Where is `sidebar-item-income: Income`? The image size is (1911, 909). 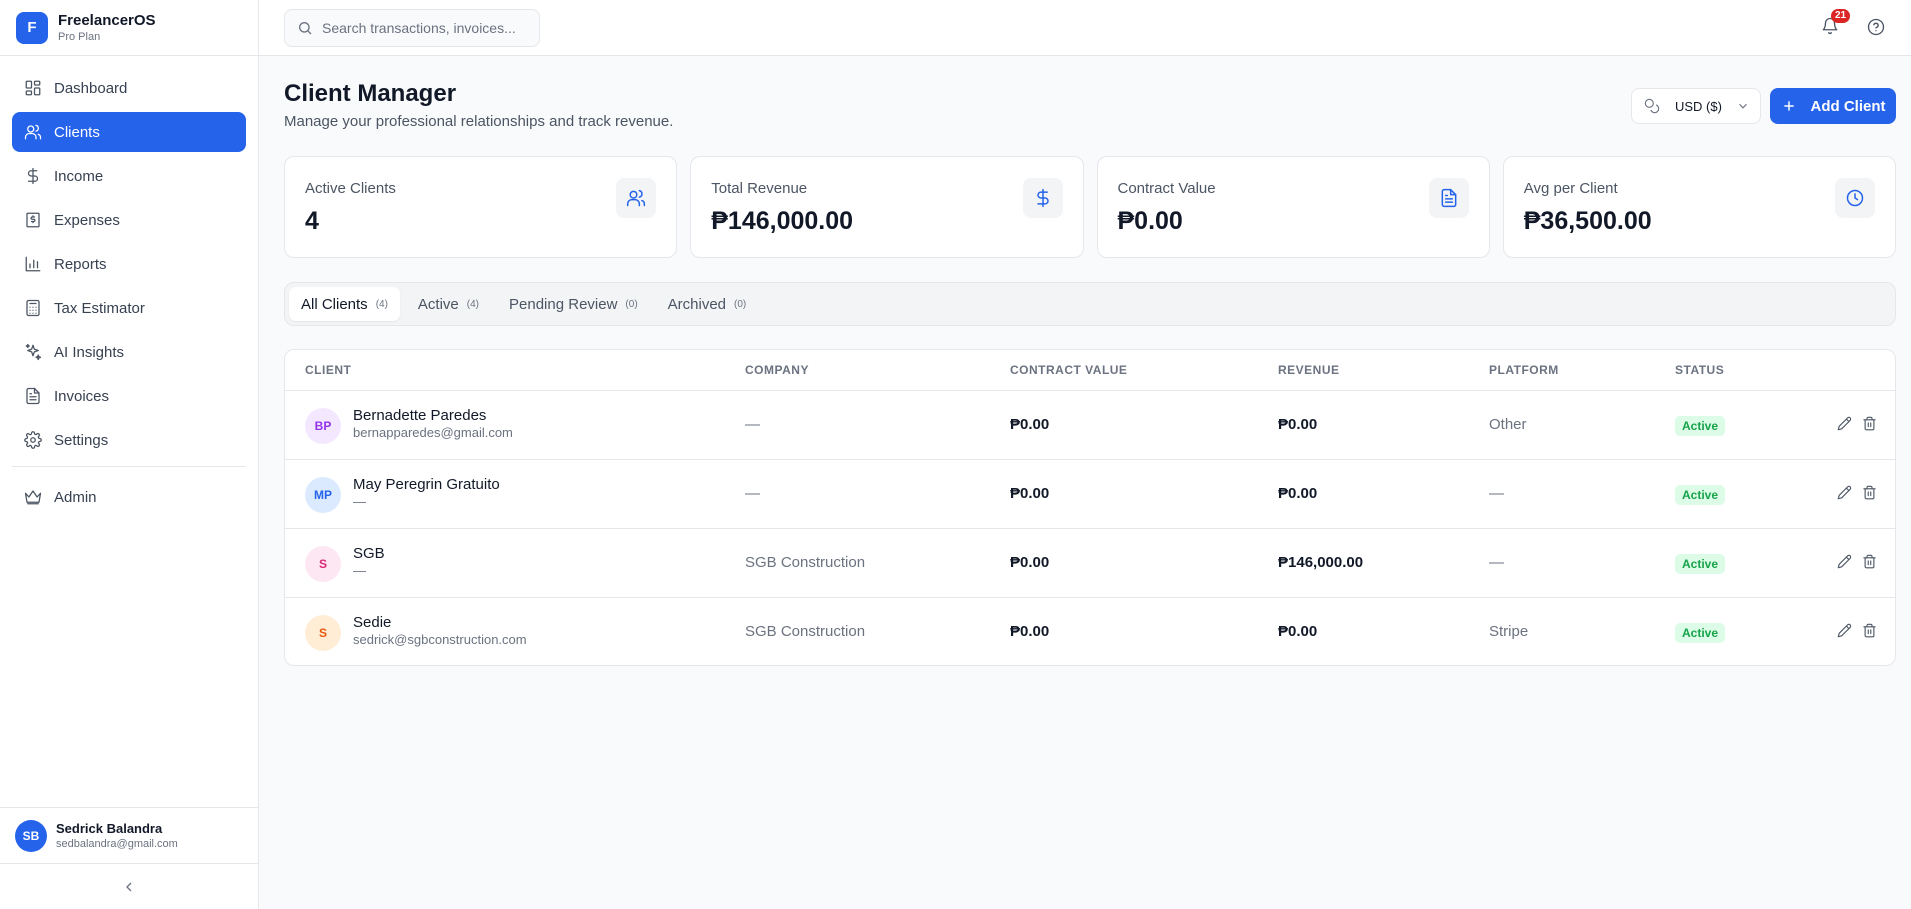
sidebar-item-income: Income is located at coordinates (129, 176).